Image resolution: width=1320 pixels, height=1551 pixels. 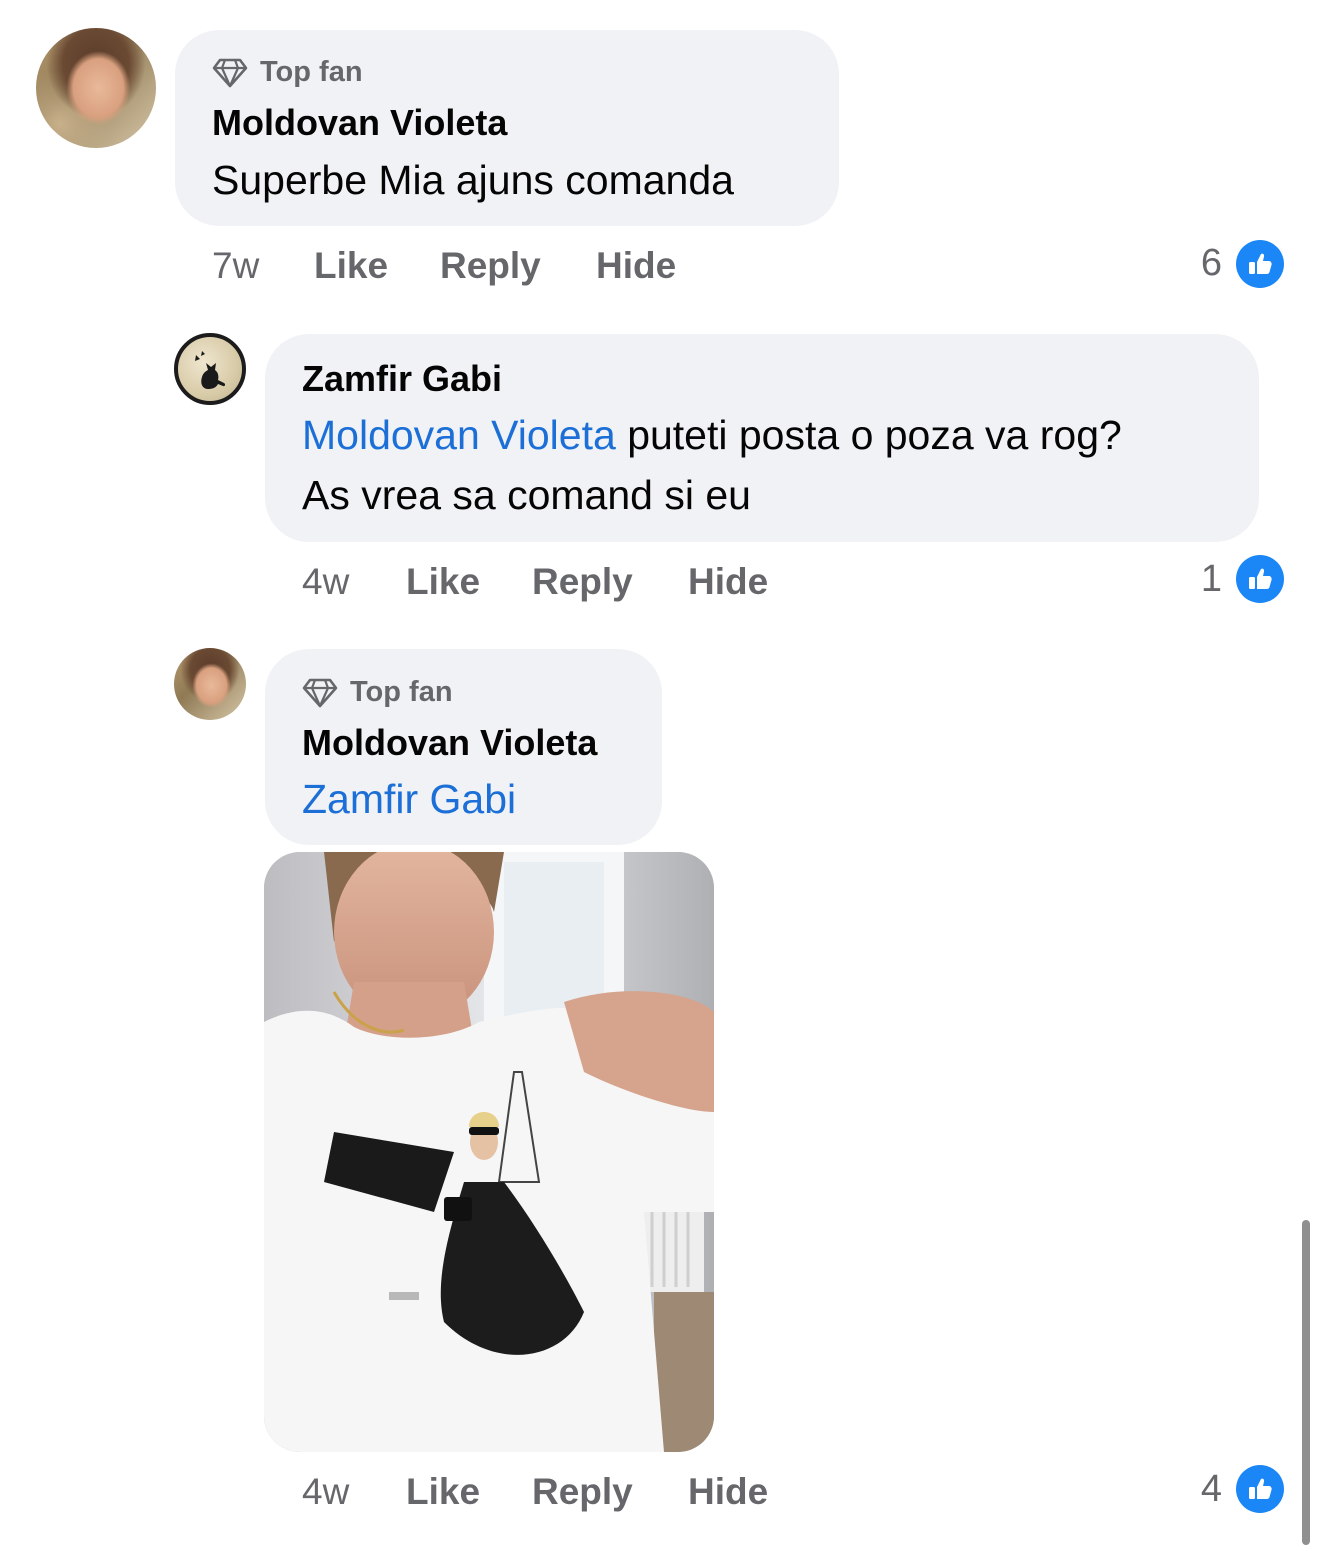 I want to click on mention-link: Zamfir Gabi, so click(x=409, y=799).